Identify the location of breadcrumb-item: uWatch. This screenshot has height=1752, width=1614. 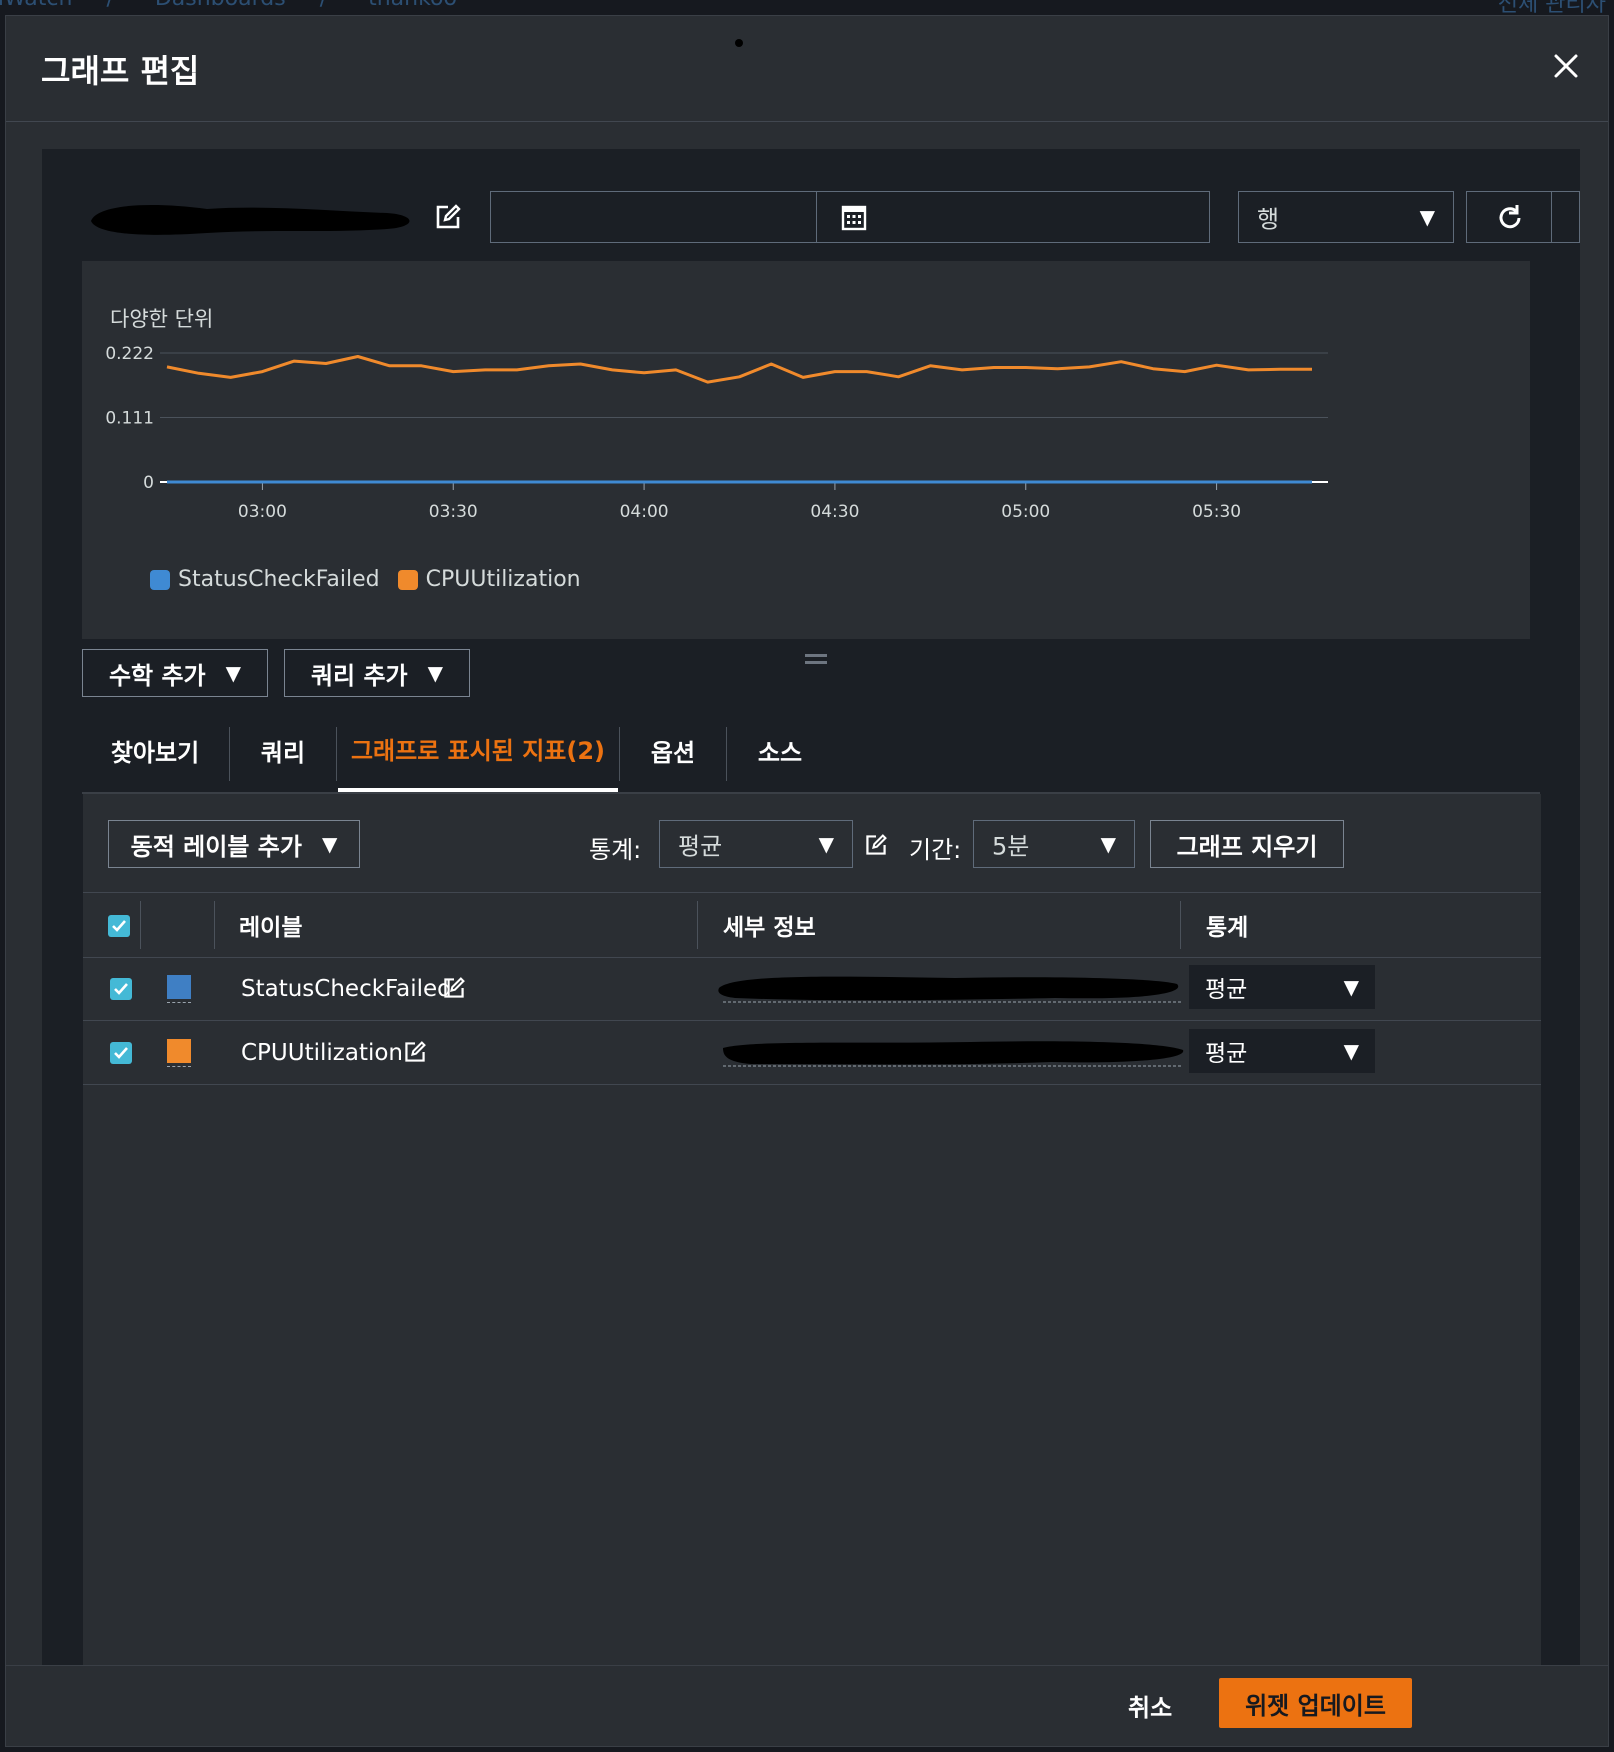
(36, 5).